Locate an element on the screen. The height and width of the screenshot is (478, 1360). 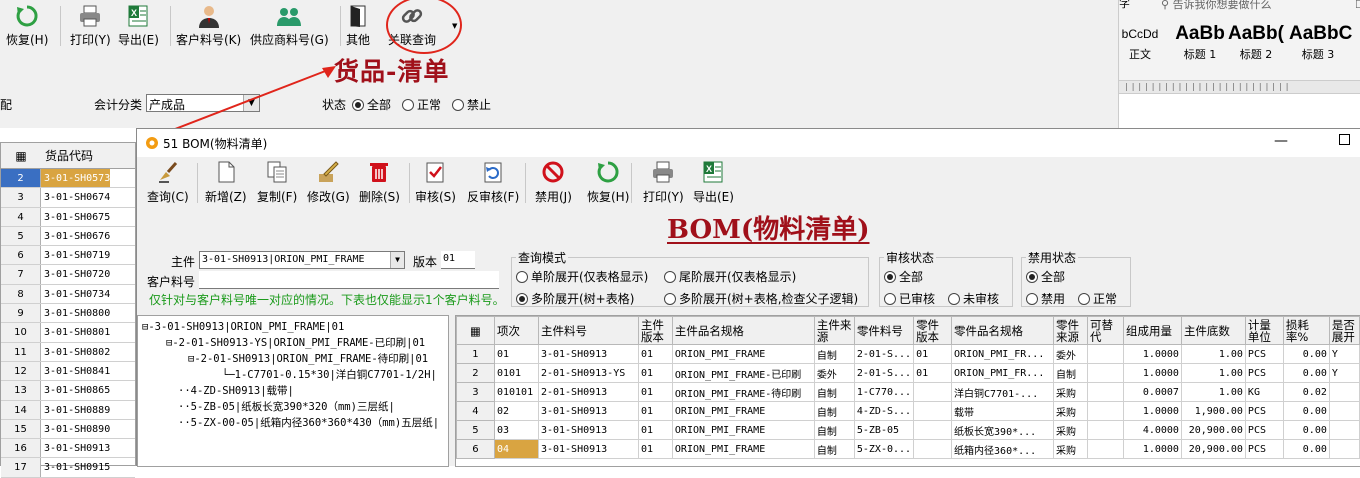
column-header: 主件底数 is located at coordinates (1213, 330).